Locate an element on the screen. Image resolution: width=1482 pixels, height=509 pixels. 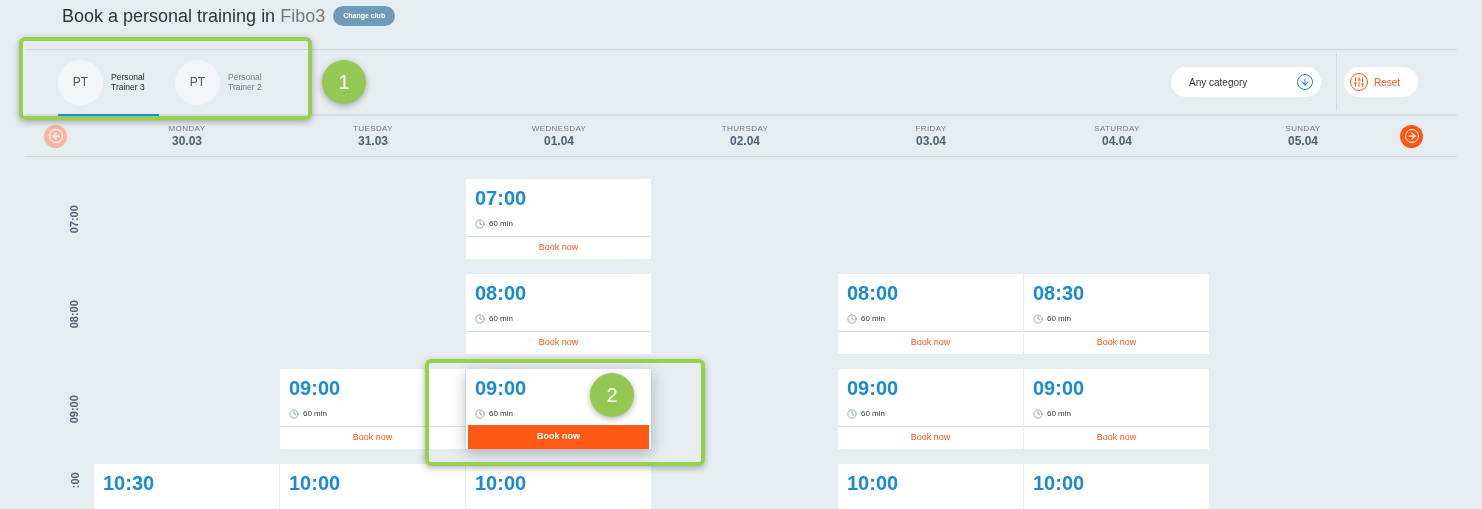
slot-time: 07:00 is located at coordinates (501, 198).